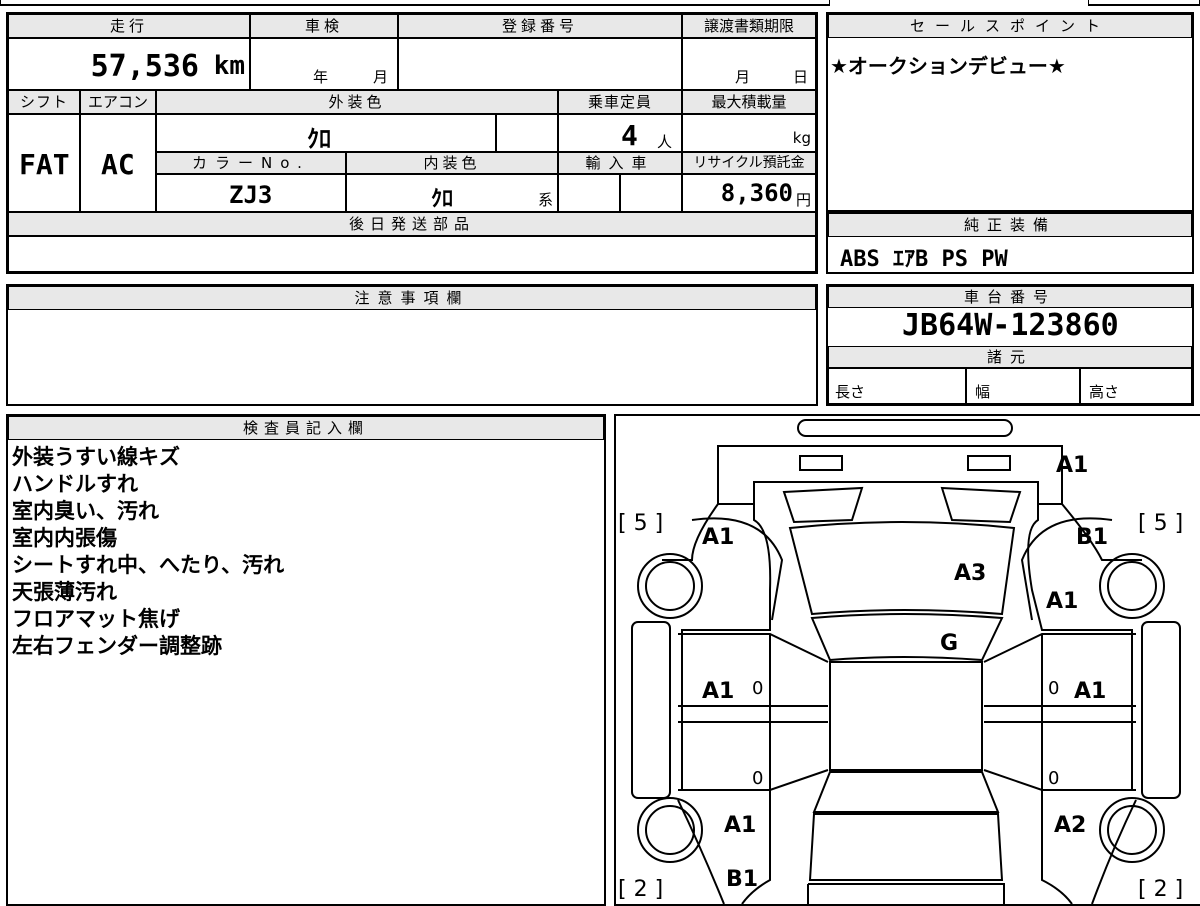  I want to click on inspection-year: 年, so click(321, 77).